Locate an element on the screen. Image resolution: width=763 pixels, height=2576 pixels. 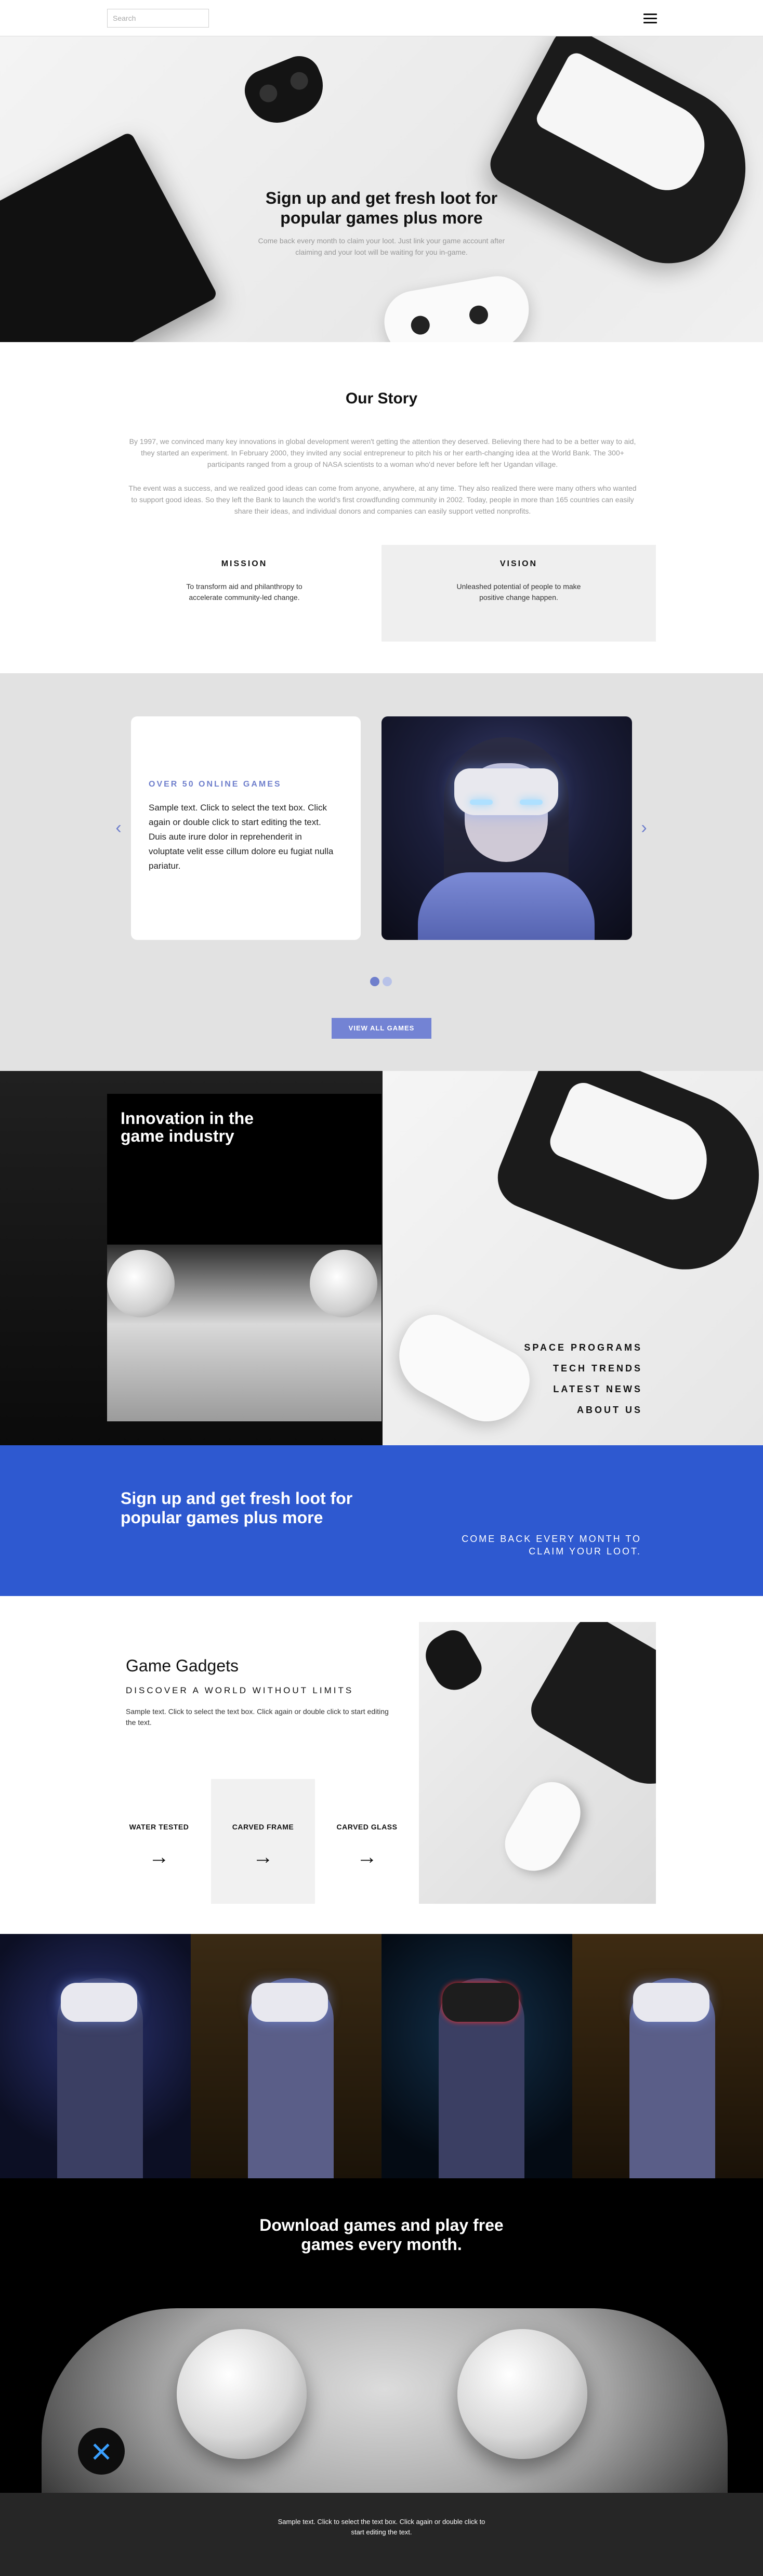
carousel-kicker: OVER 50 ONLINE GAMES is located at coordinates (215, 784).